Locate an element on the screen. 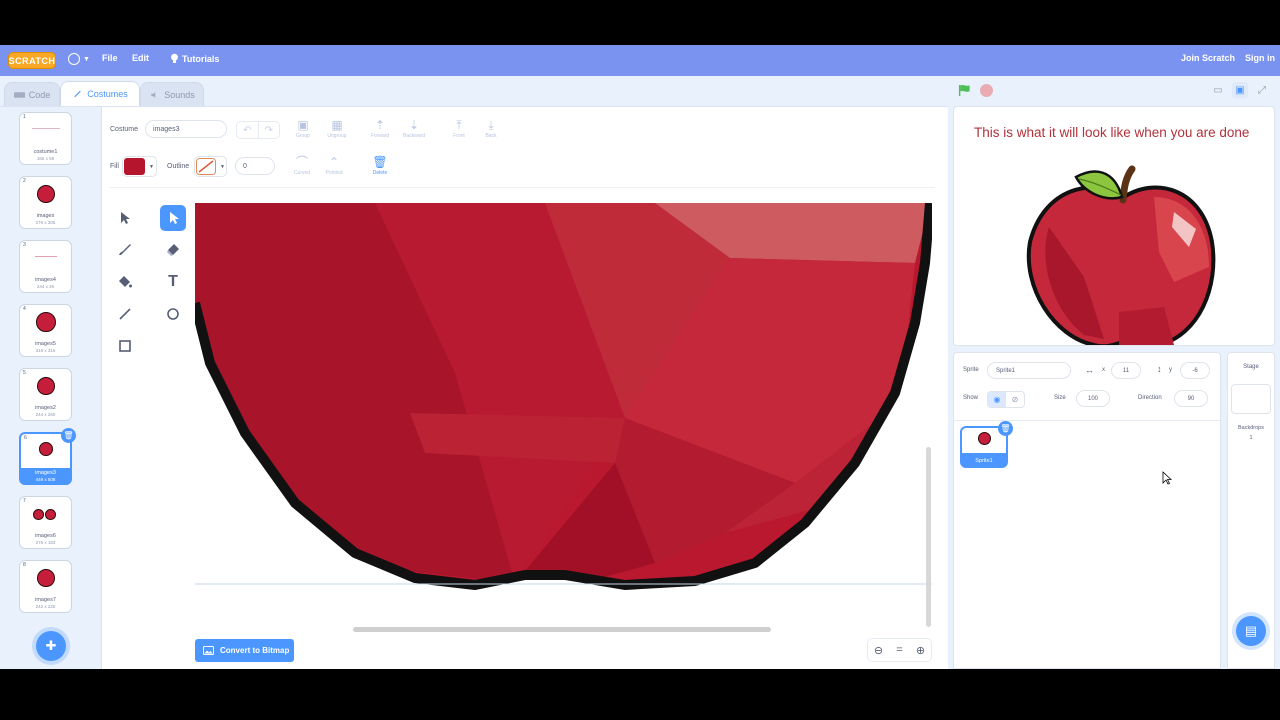  green-flag-icon is located at coordinates (964, 90).